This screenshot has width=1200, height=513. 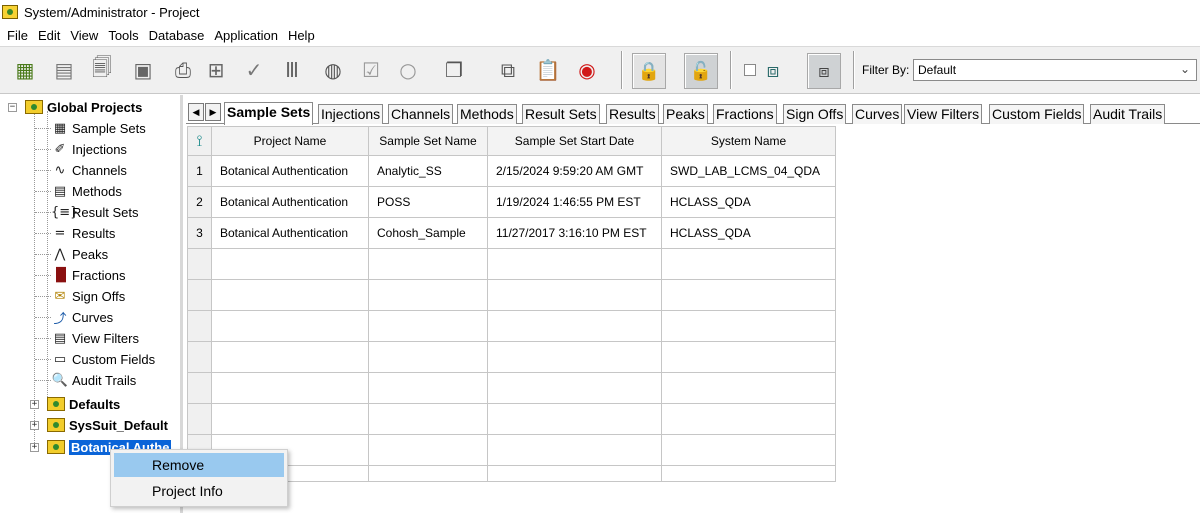 What do you see at coordinates (943, 114) in the screenshot?
I see `tab-view-filters: View Filters` at bounding box center [943, 114].